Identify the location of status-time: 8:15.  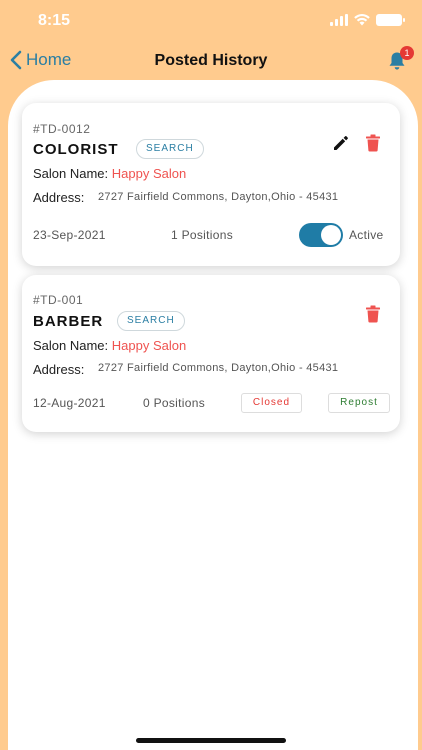
(54, 20).